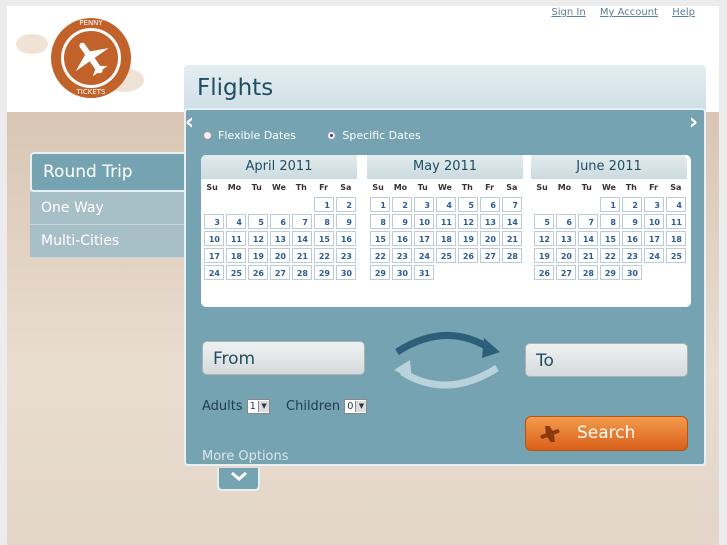  Describe the element at coordinates (258, 406) in the screenshot. I see `adults-select: 1 ▼` at that location.